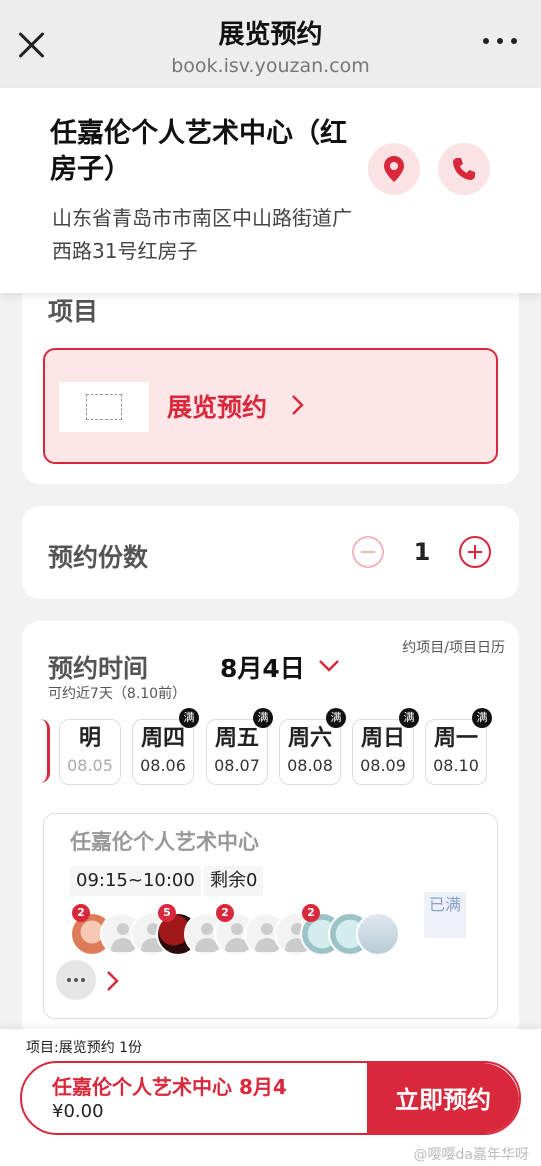 This screenshot has width=541, height=1166. What do you see at coordinates (471, 1155) in the screenshot?
I see `watermark: @嘤嘤da嘉年华呀` at bounding box center [471, 1155].